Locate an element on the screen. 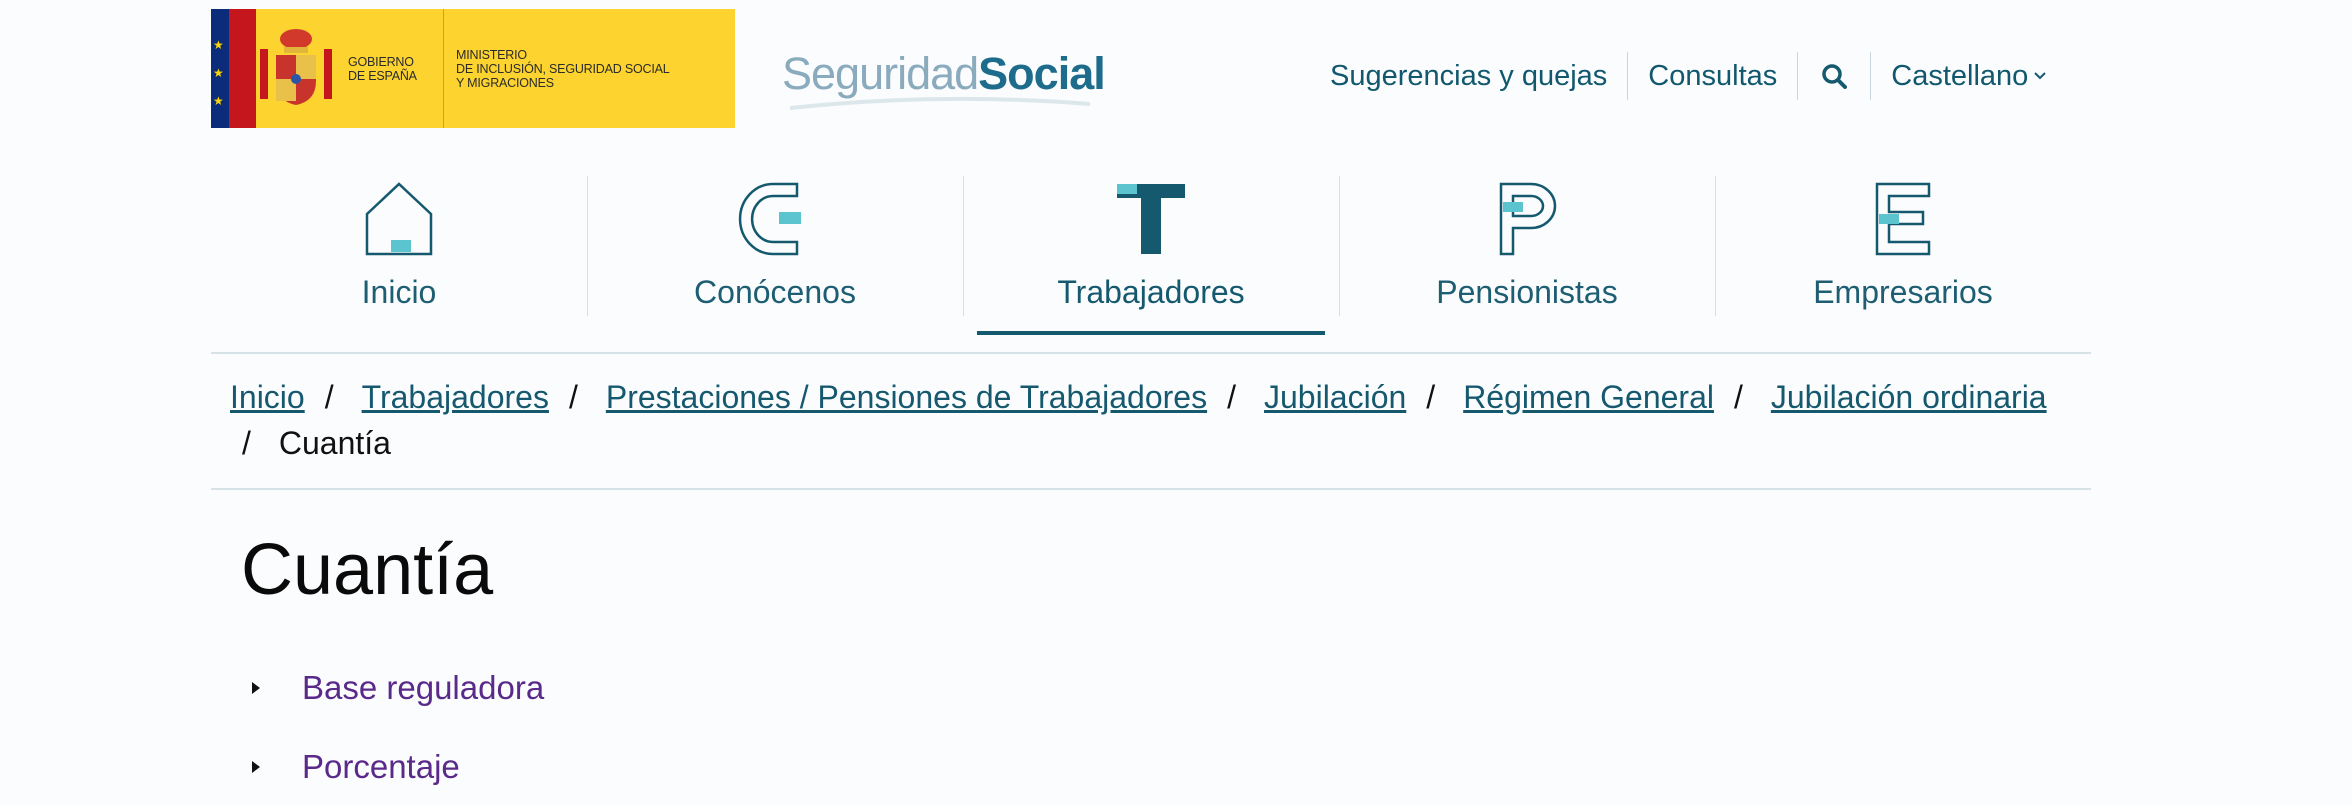  accordion-item-base-reguladora: Base reguladora is located at coordinates (397, 687).